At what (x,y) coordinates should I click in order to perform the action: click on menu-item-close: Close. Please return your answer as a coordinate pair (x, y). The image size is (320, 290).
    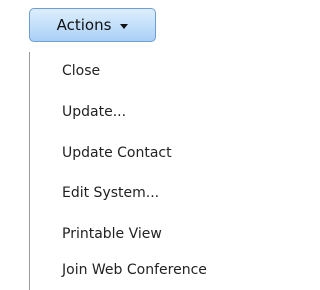
    Looking at the image, I should click on (81, 71).